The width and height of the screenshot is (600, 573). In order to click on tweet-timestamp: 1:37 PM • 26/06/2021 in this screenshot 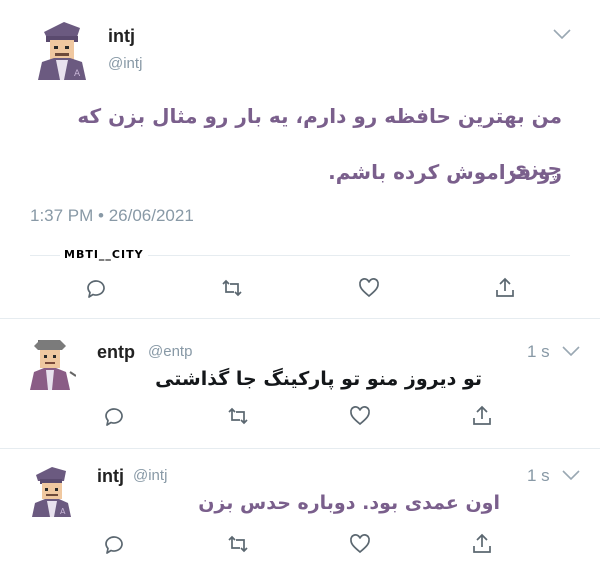, I will do `click(112, 216)`.